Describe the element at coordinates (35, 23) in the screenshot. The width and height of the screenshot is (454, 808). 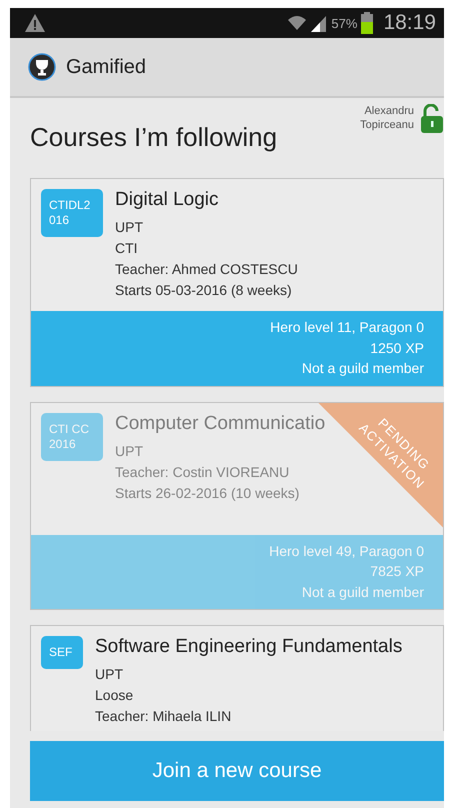
I see `warning-icon` at that location.